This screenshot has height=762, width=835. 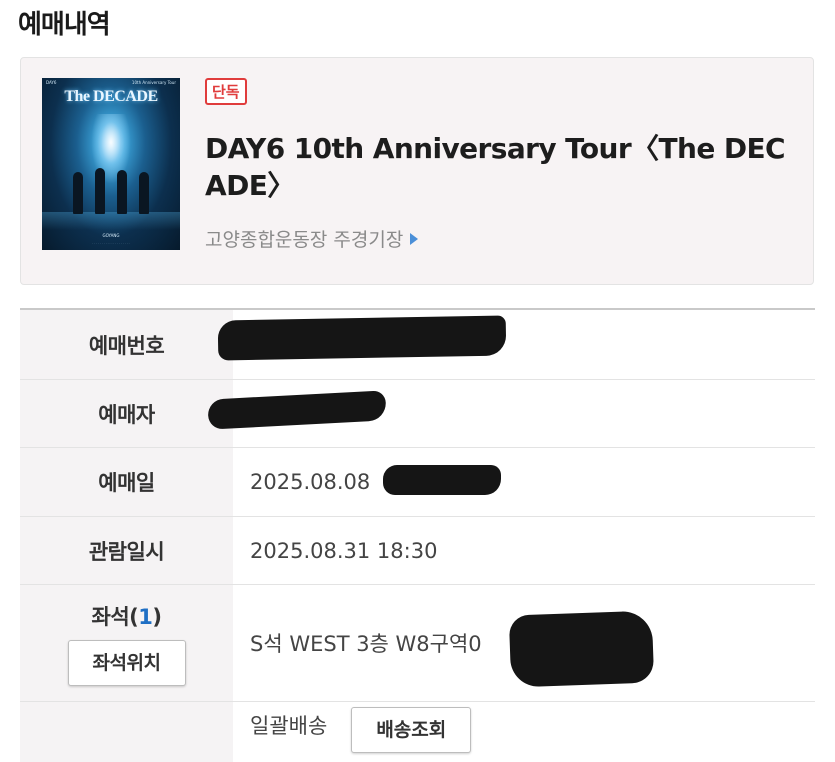 What do you see at coordinates (111, 235) in the screenshot?
I see `poster-venue: GOYANG` at bounding box center [111, 235].